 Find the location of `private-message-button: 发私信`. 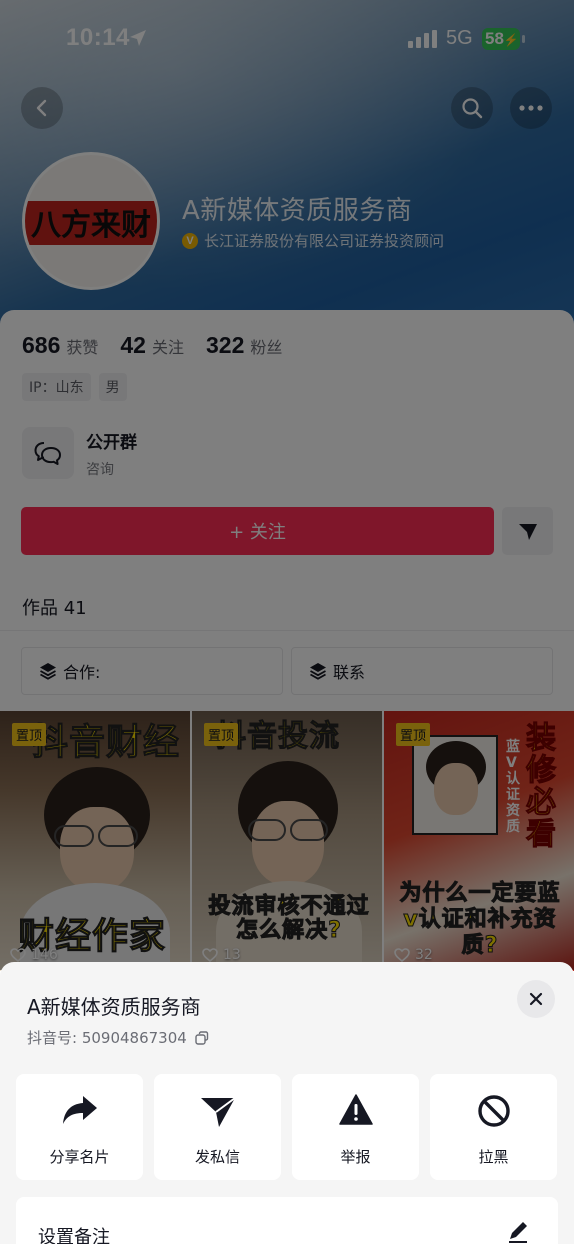

private-message-button: 发私信 is located at coordinates (217, 1127).